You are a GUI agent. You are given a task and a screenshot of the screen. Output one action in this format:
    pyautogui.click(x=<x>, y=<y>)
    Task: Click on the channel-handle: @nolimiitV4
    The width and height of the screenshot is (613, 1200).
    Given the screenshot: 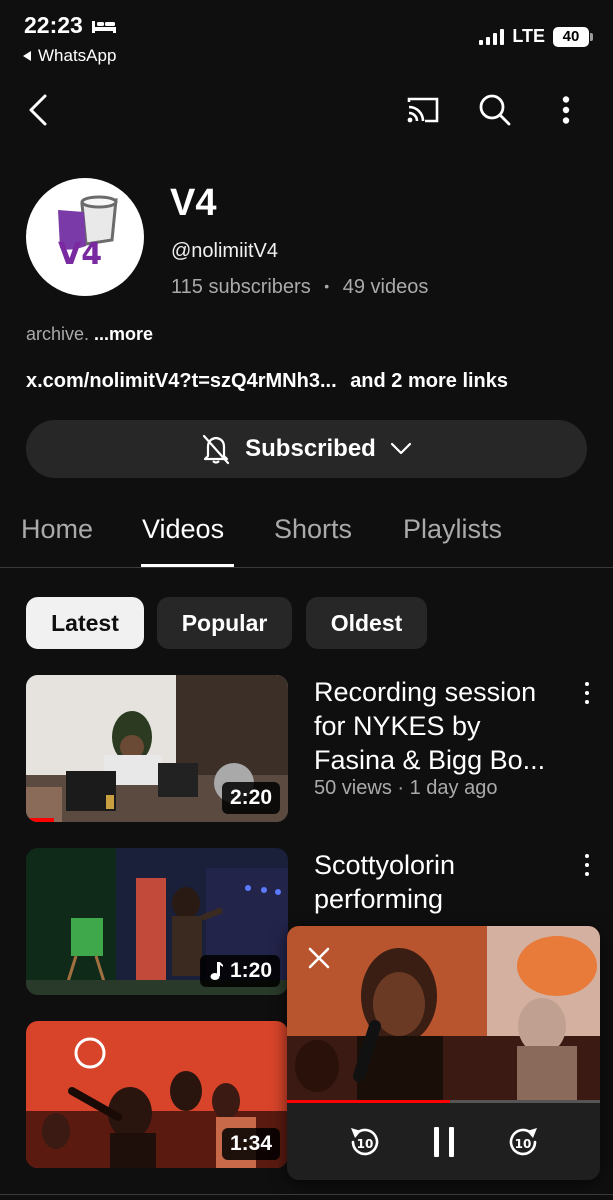 What is the action you would take?
    pyautogui.click(x=225, y=251)
    